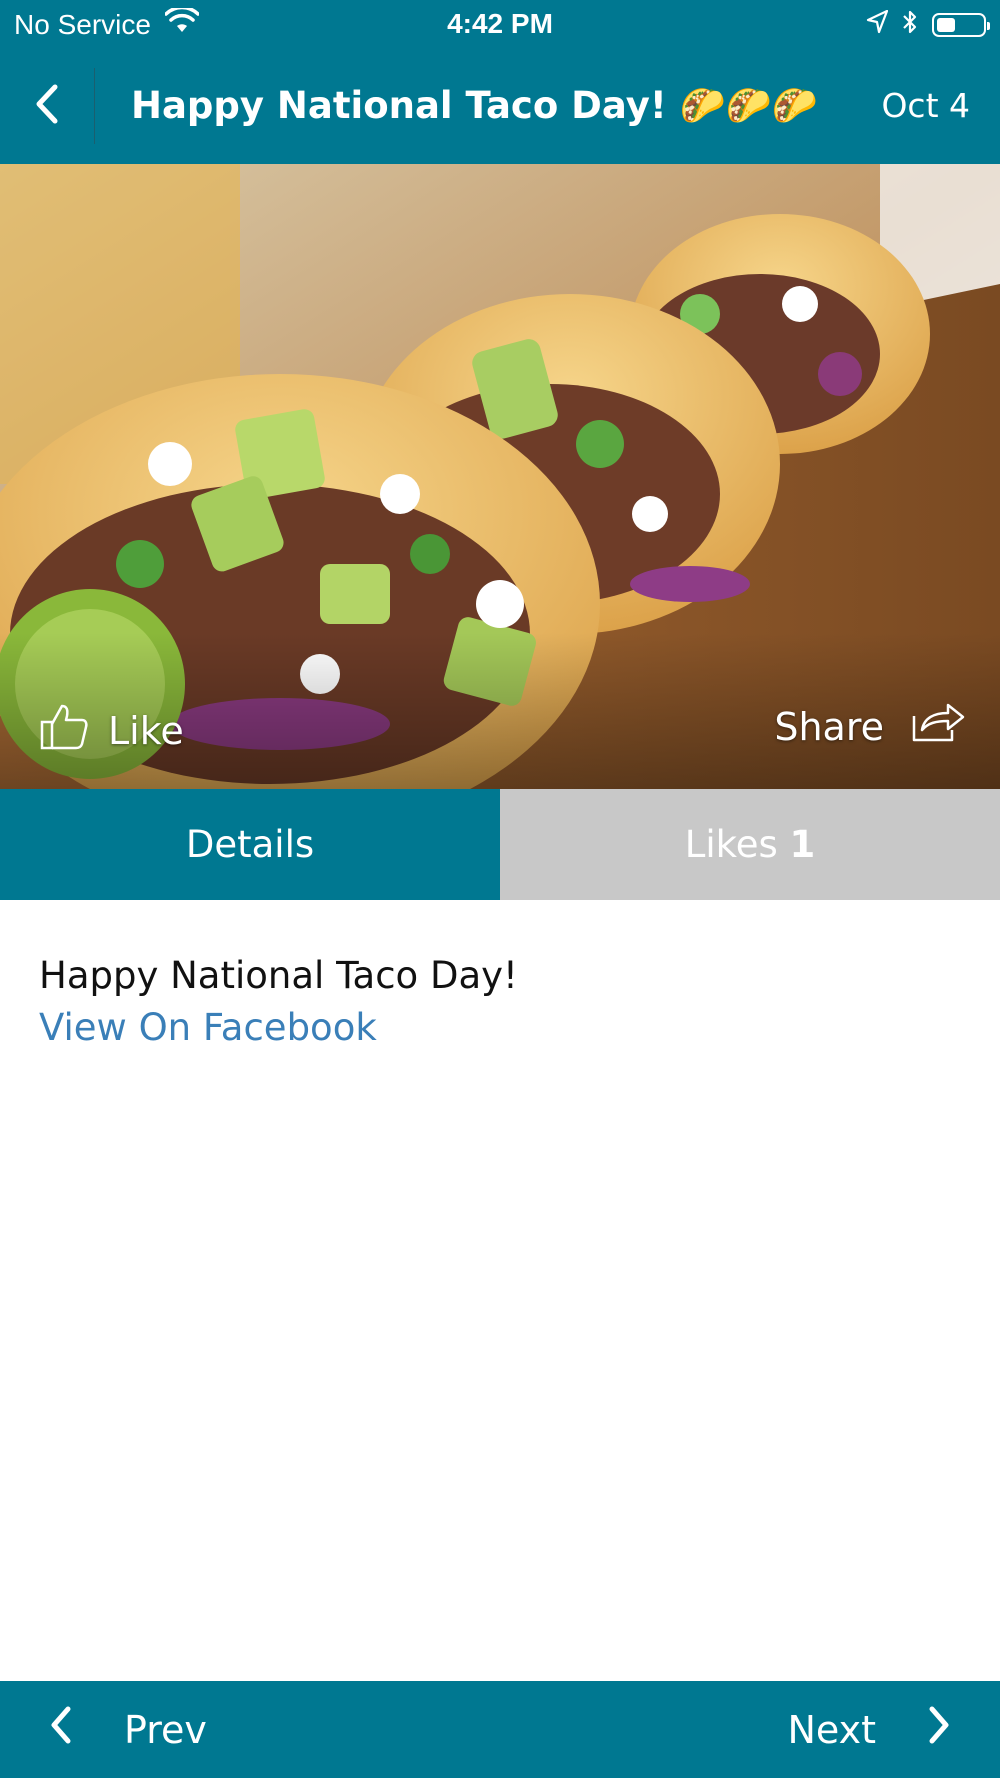 The width and height of the screenshot is (1000, 1778). Describe the element at coordinates (829, 726) in the screenshot. I see `share-label: Share` at that location.